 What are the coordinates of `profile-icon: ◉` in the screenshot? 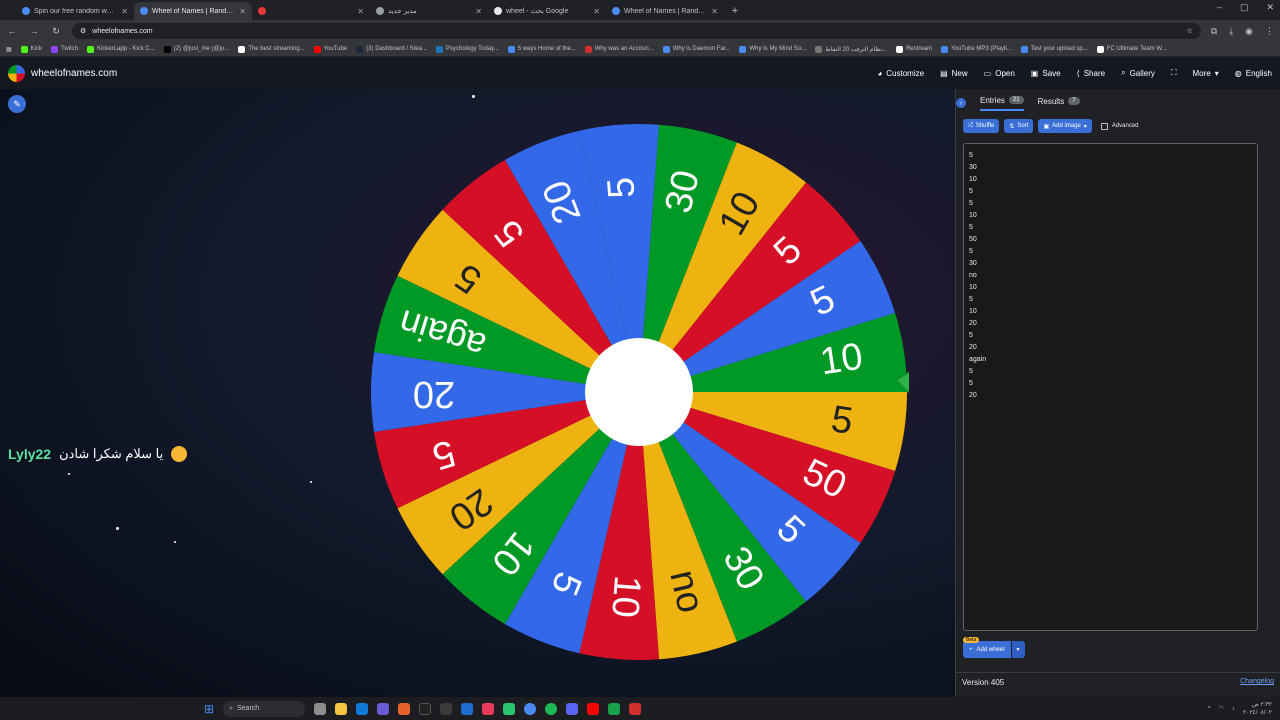 It's located at (1249, 31).